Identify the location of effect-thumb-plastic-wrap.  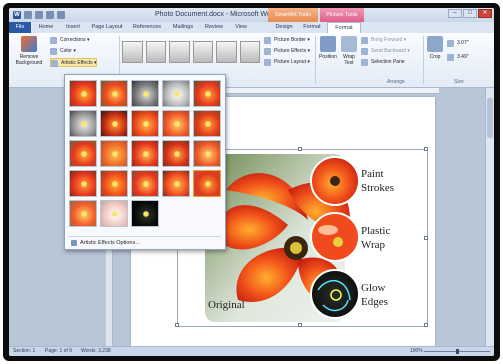
(83, 213).